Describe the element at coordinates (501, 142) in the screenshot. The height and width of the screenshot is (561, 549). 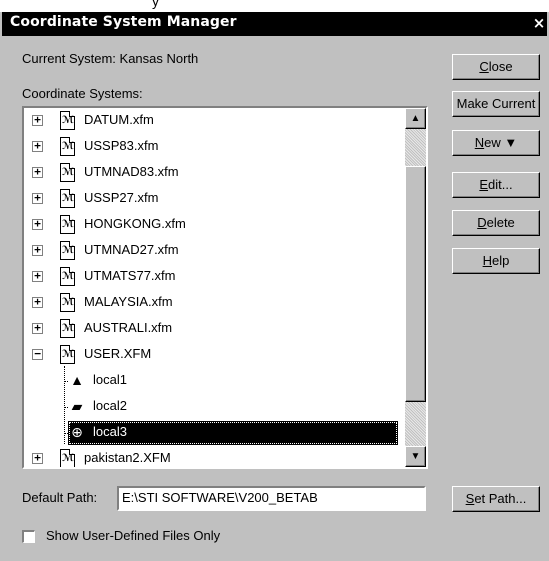
I see `button-label: ew ▼` at that location.